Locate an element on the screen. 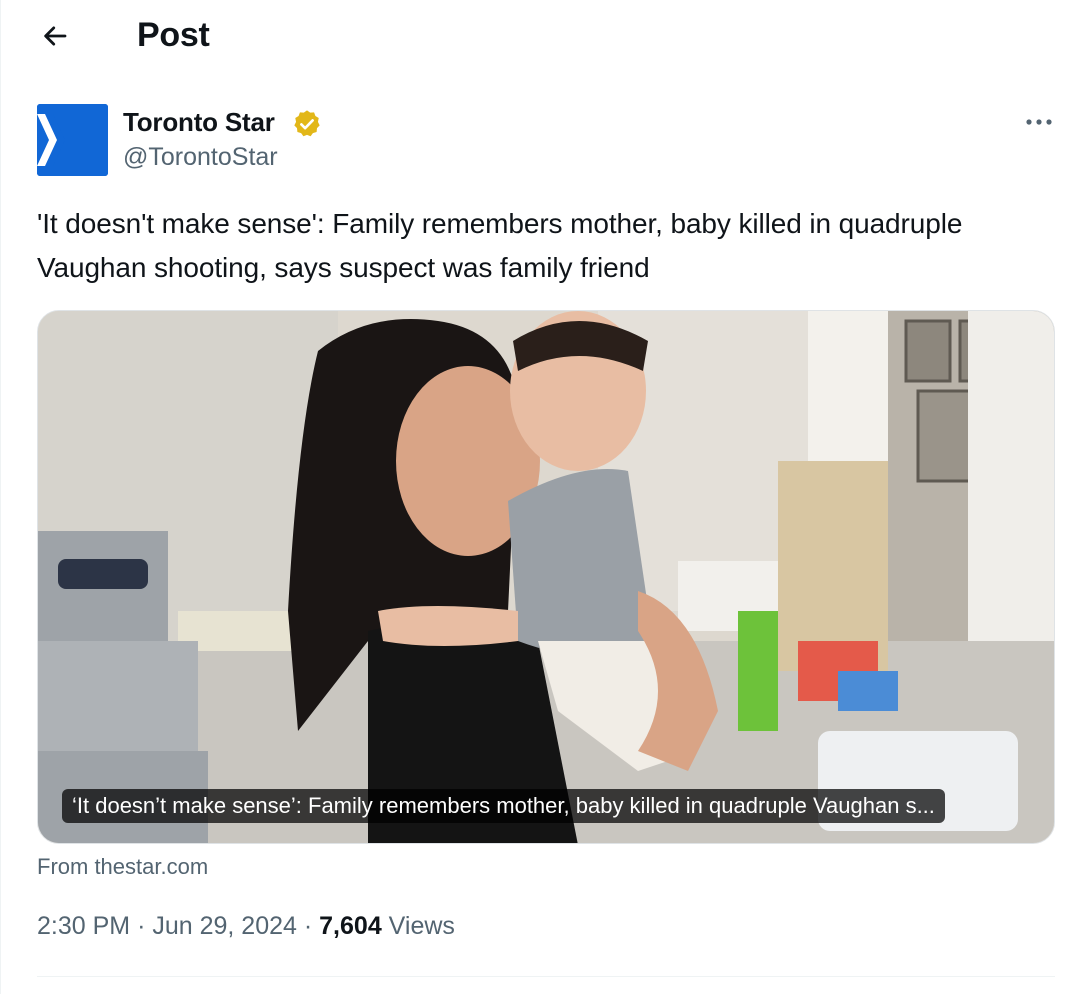 Image resolution: width=1080 pixels, height=994 pixels. more-options-button is located at coordinates (1039, 122).